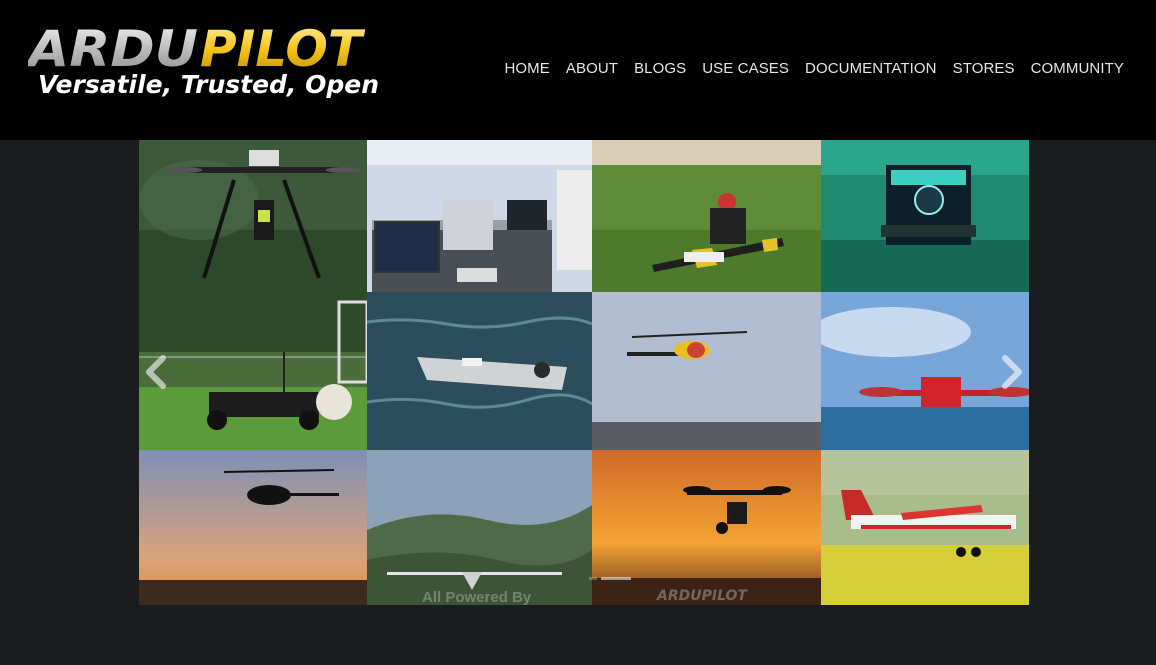  Describe the element at coordinates (253, 527) in the screenshot. I see `helicopter-sunset-image` at that location.